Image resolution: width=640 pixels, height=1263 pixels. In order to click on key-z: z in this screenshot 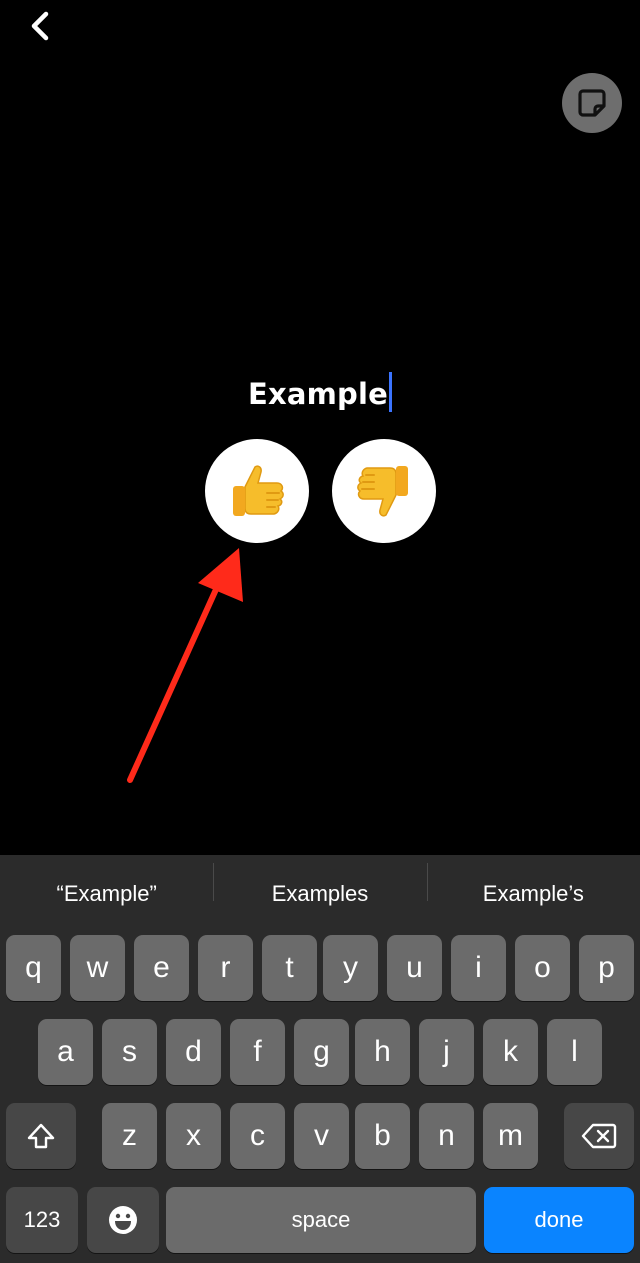, I will do `click(129, 1136)`.